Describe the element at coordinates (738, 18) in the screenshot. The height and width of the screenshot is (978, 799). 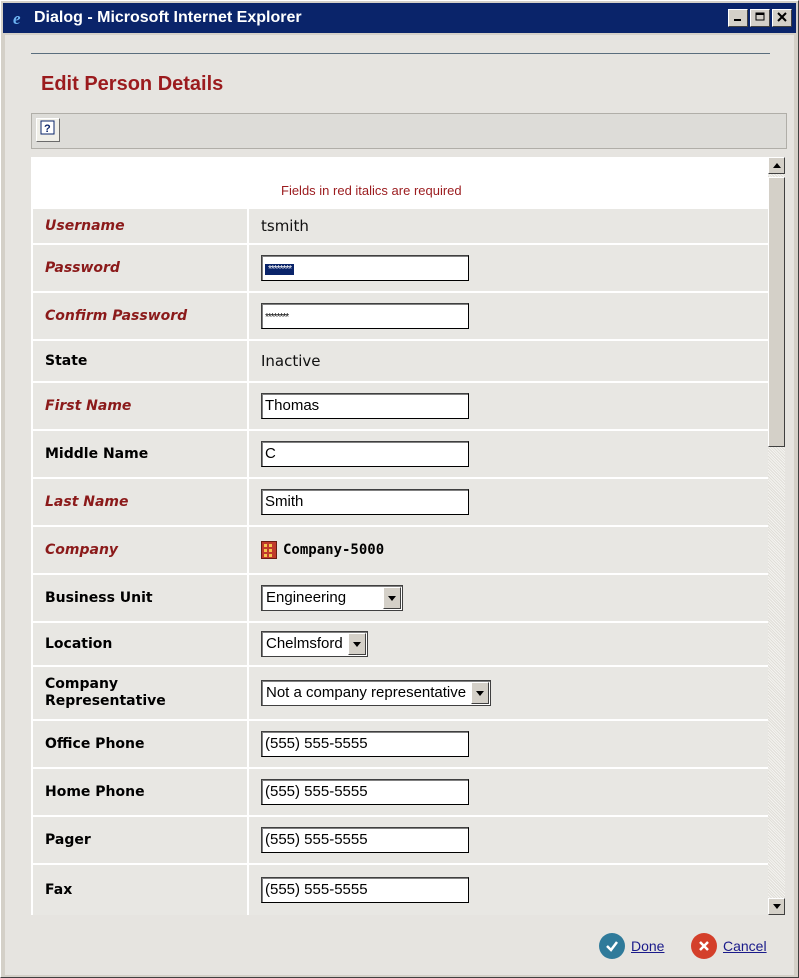
I see `minimize-button` at that location.